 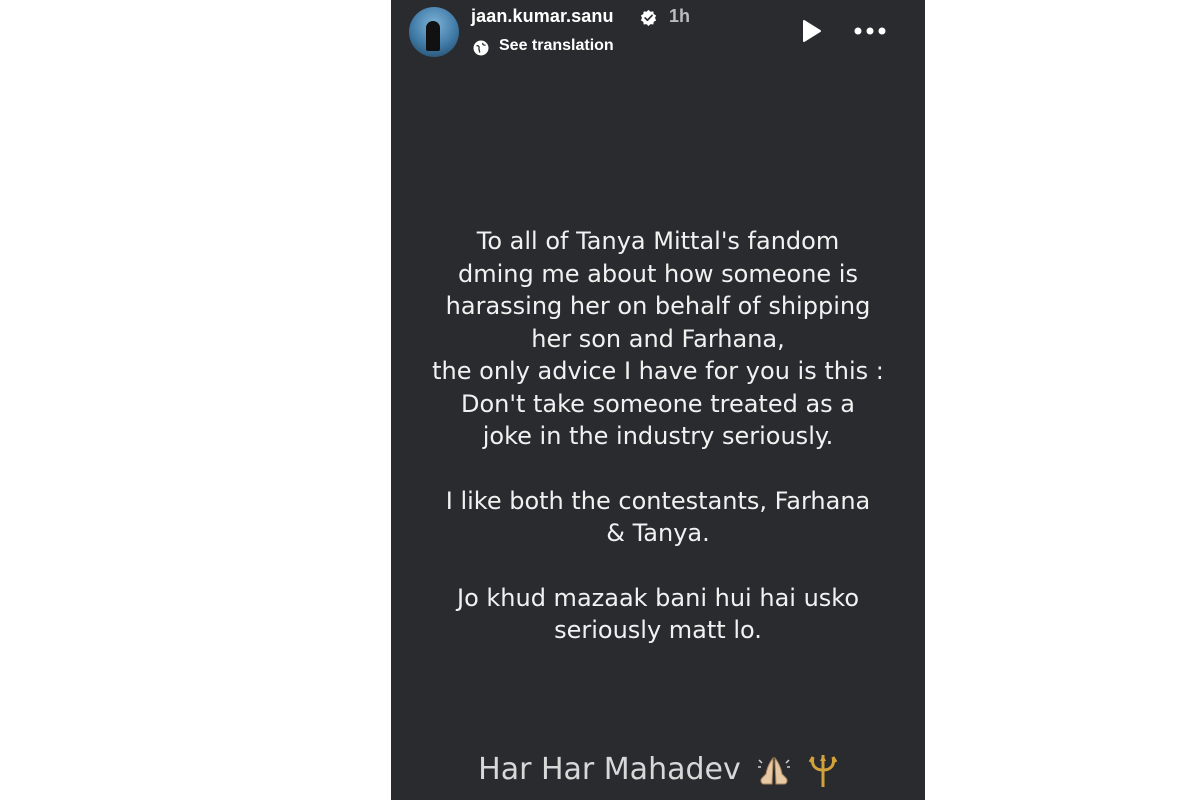 I want to click on post-time: 1h, so click(x=680, y=16).